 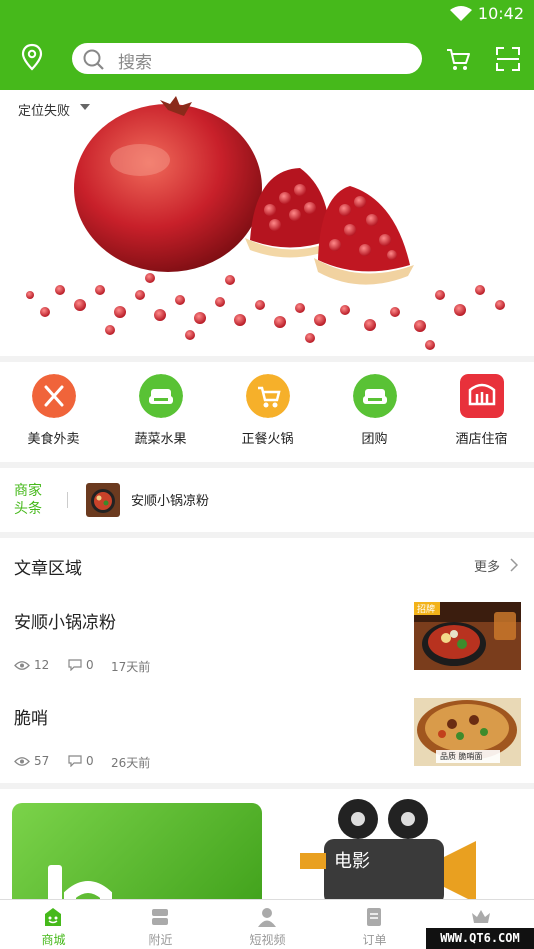 What do you see at coordinates (160, 439) in the screenshot?
I see `category-label: 蔬菜水果` at bounding box center [160, 439].